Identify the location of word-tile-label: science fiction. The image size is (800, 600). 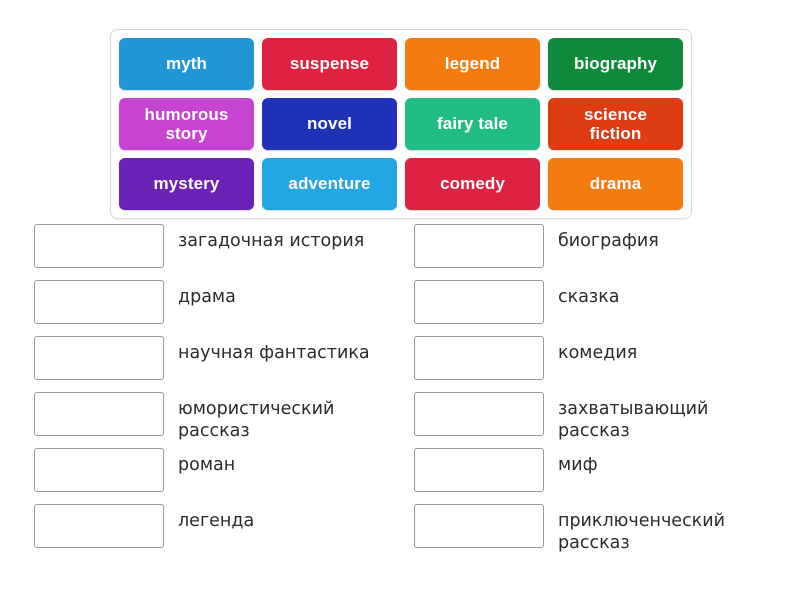
(615, 123).